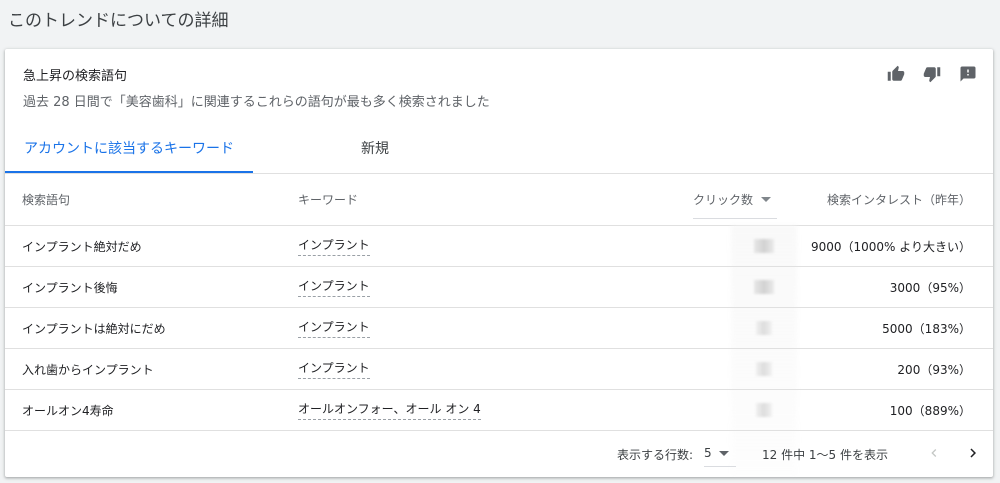 The height and width of the screenshot is (483, 1000). I want to click on row-search-term: インプラントは絶対にだめ, so click(94, 328).